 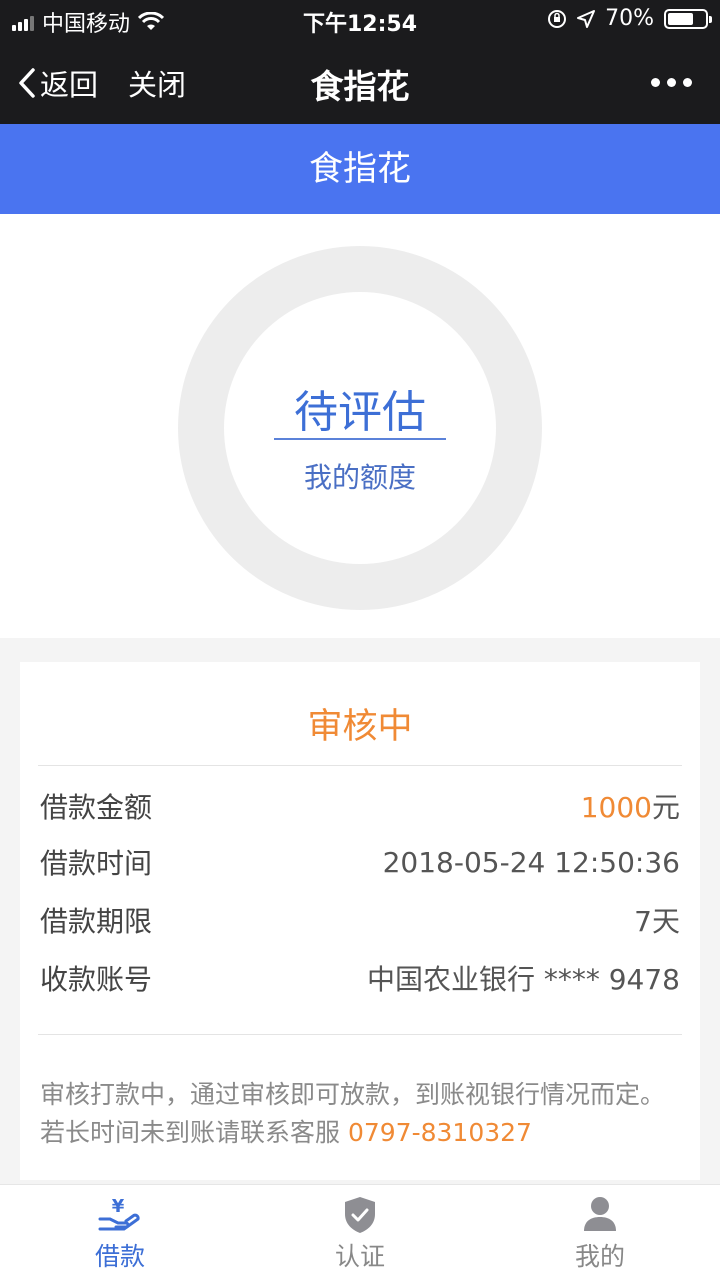 I want to click on nav-title: 食指花, so click(x=360, y=86).